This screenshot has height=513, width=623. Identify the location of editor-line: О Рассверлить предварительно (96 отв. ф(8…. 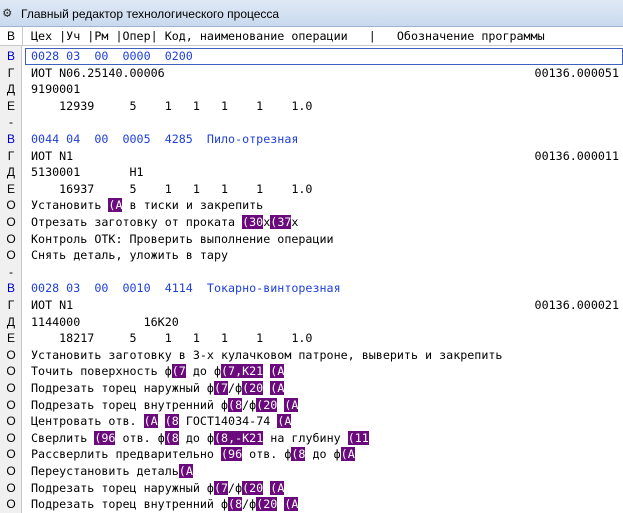
(311, 454).